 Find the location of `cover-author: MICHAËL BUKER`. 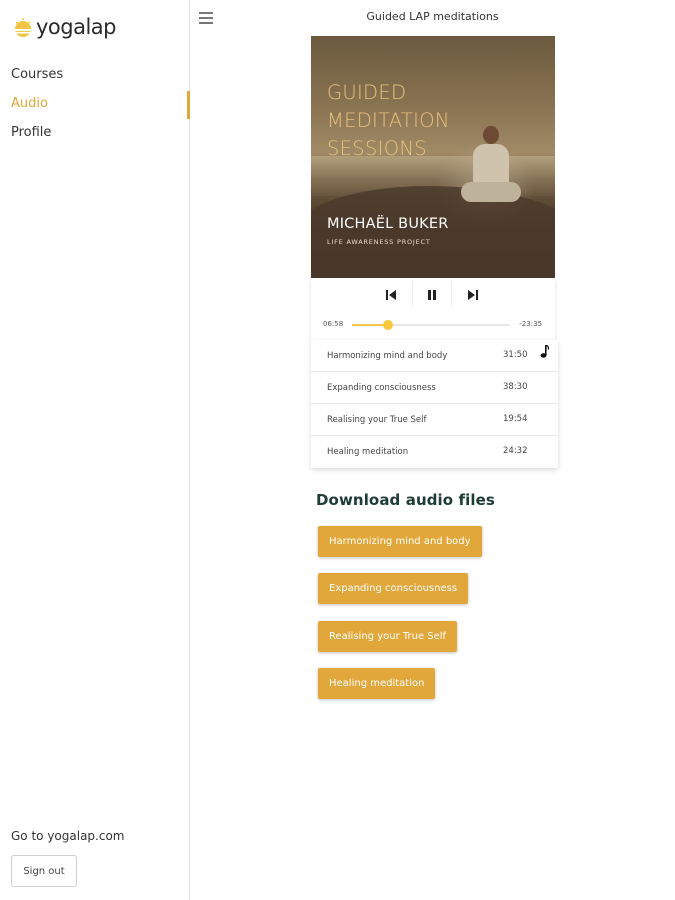

cover-author: MICHAËL BUKER is located at coordinates (388, 224).